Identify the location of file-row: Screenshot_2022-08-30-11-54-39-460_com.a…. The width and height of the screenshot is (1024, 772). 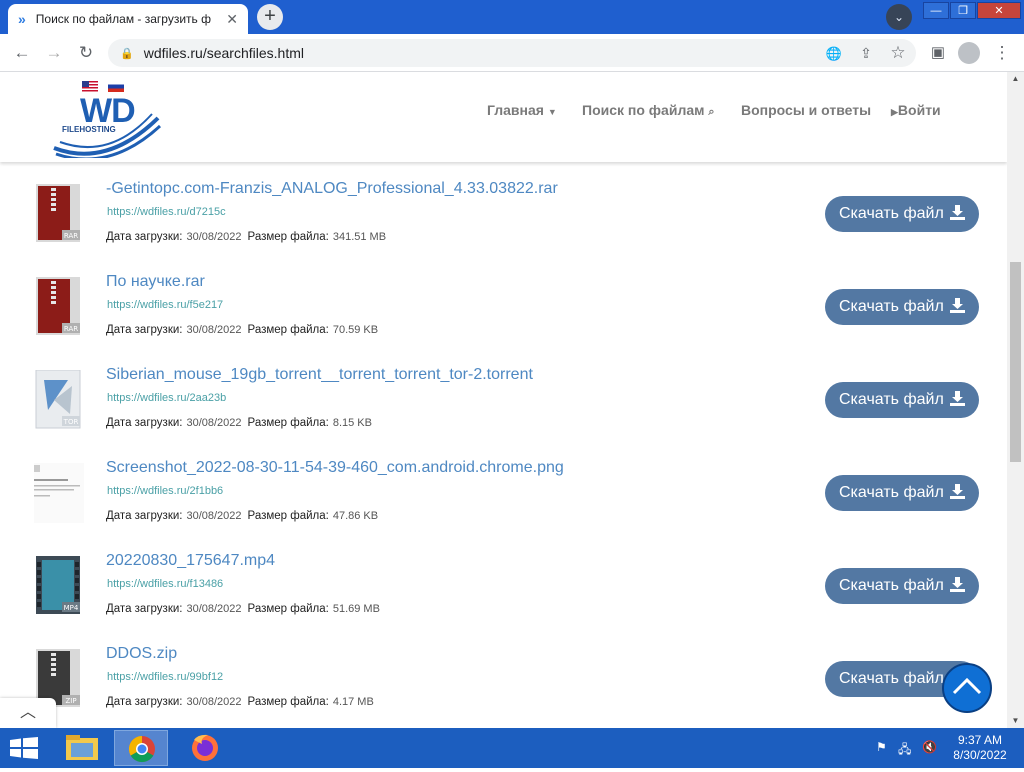
(503, 487).